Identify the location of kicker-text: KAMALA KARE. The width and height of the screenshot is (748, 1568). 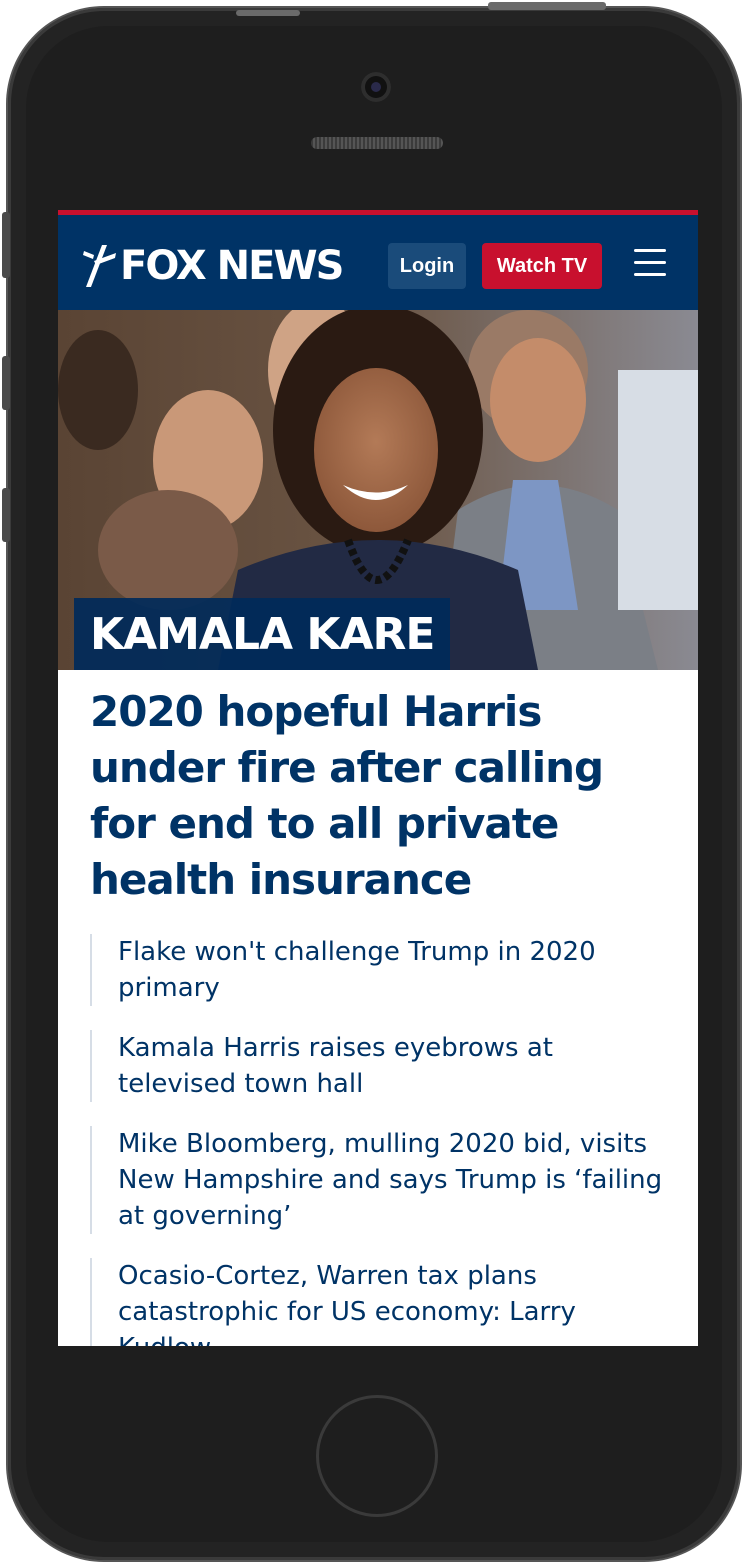
(262, 634).